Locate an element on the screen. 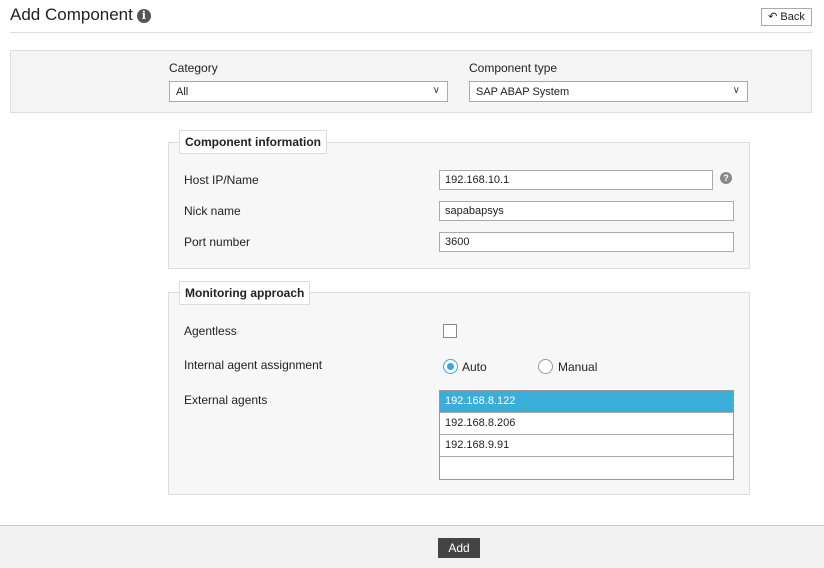  auto-label: Auto is located at coordinates (474, 367).